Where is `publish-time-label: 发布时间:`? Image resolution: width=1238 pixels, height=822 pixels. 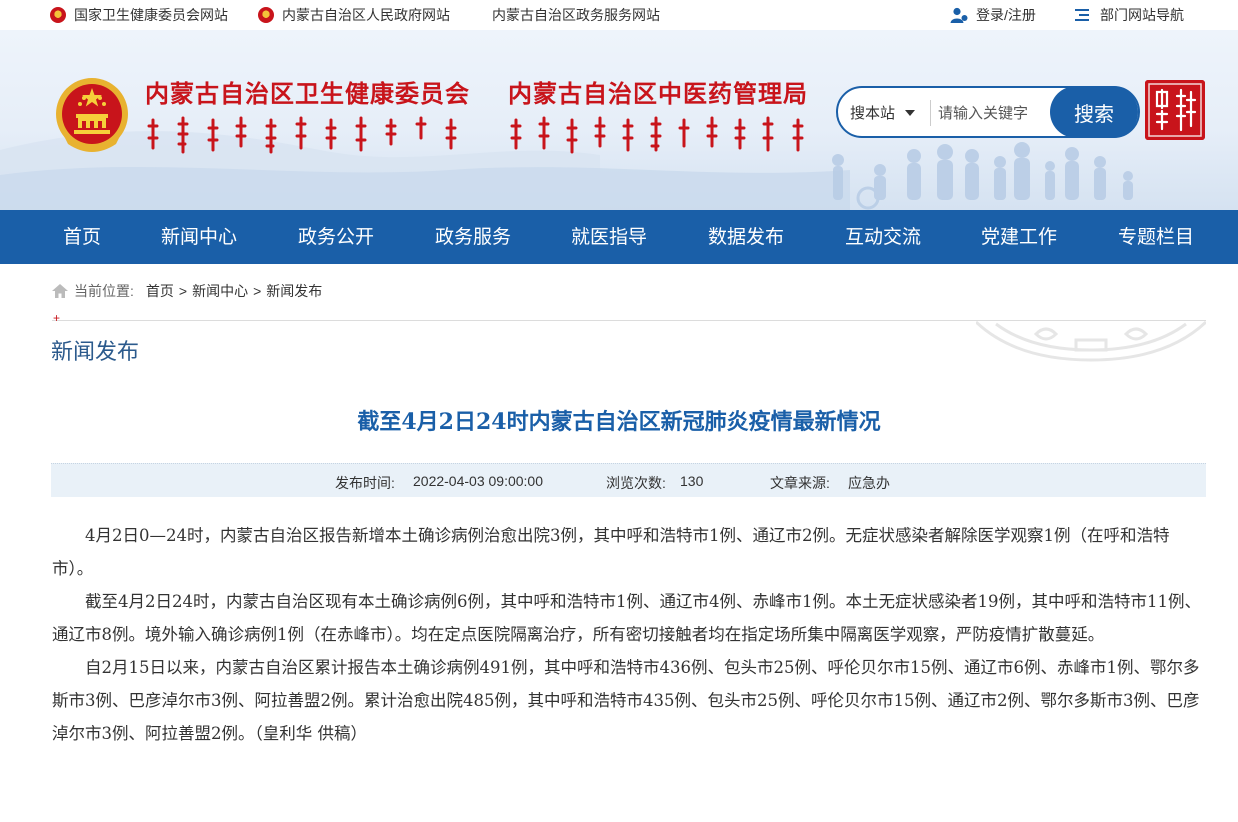
publish-time-label: 发布时间: is located at coordinates (365, 483).